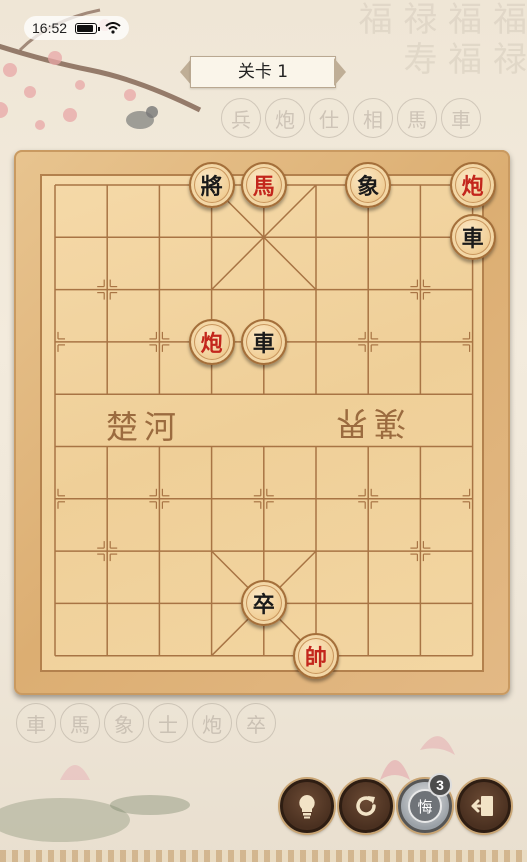  I want to click on captured-piece: 象, so click(124, 723).